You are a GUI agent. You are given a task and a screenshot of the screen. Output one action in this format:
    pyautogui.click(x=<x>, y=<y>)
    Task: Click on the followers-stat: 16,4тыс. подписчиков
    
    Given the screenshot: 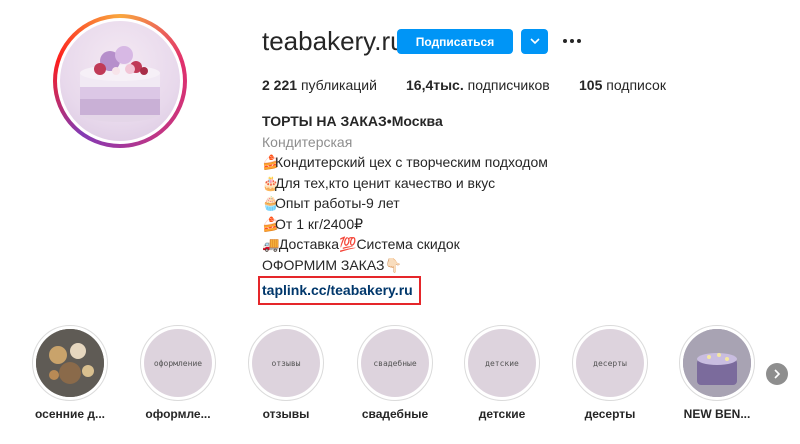 What is the action you would take?
    pyautogui.click(x=478, y=85)
    